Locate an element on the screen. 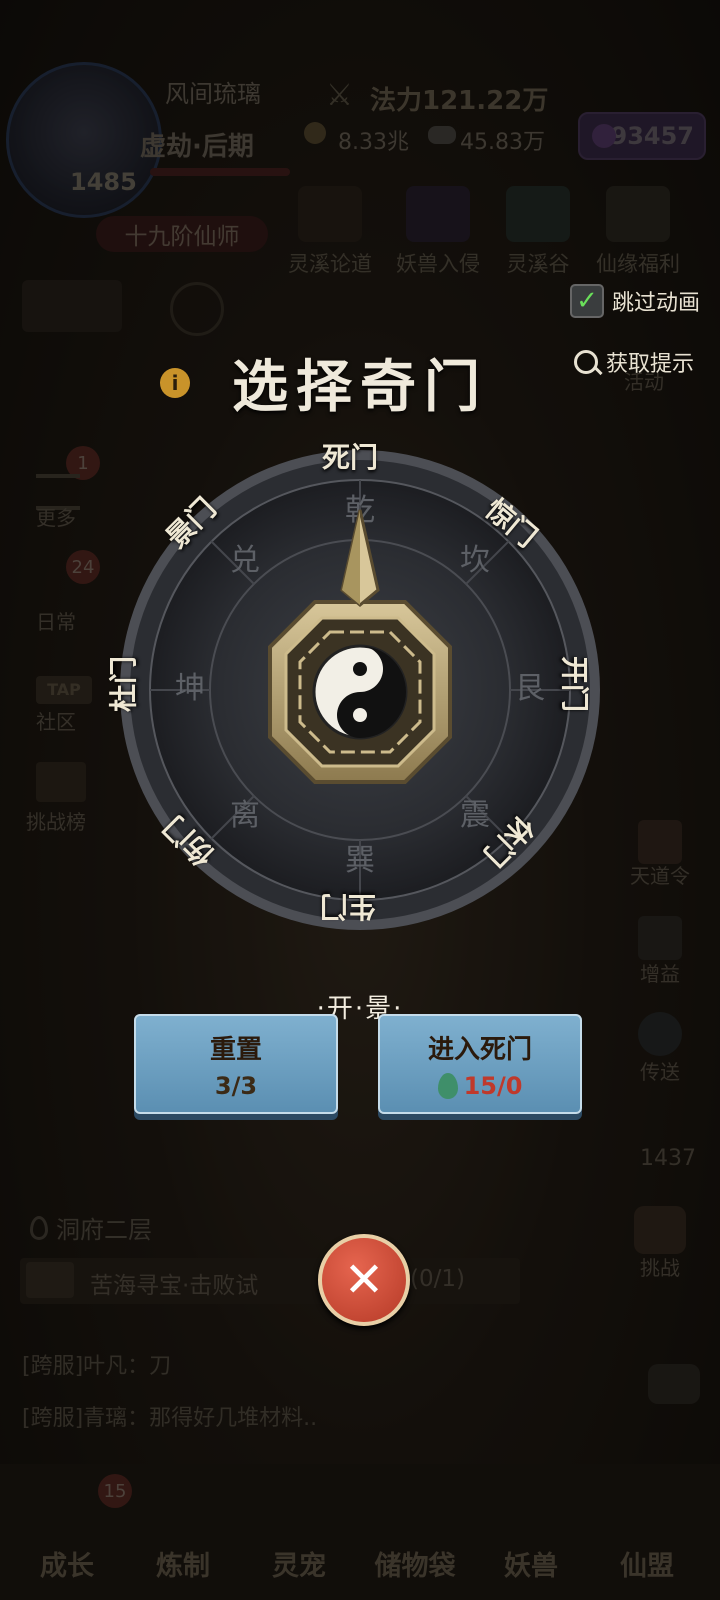 Image resolution: width=720 pixels, height=1600 pixels. reset-label: 重置 is located at coordinates (235, 1049).